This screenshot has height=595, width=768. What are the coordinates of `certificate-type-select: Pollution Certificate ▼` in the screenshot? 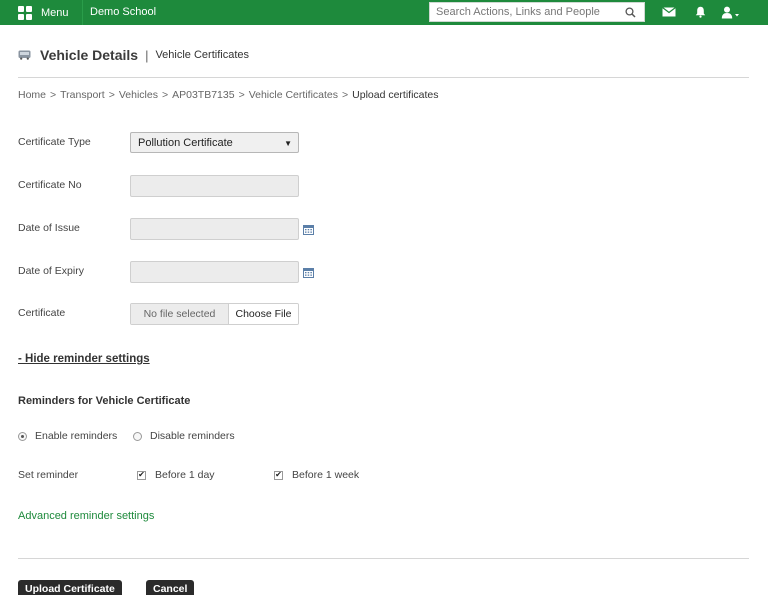 It's located at (214, 142).